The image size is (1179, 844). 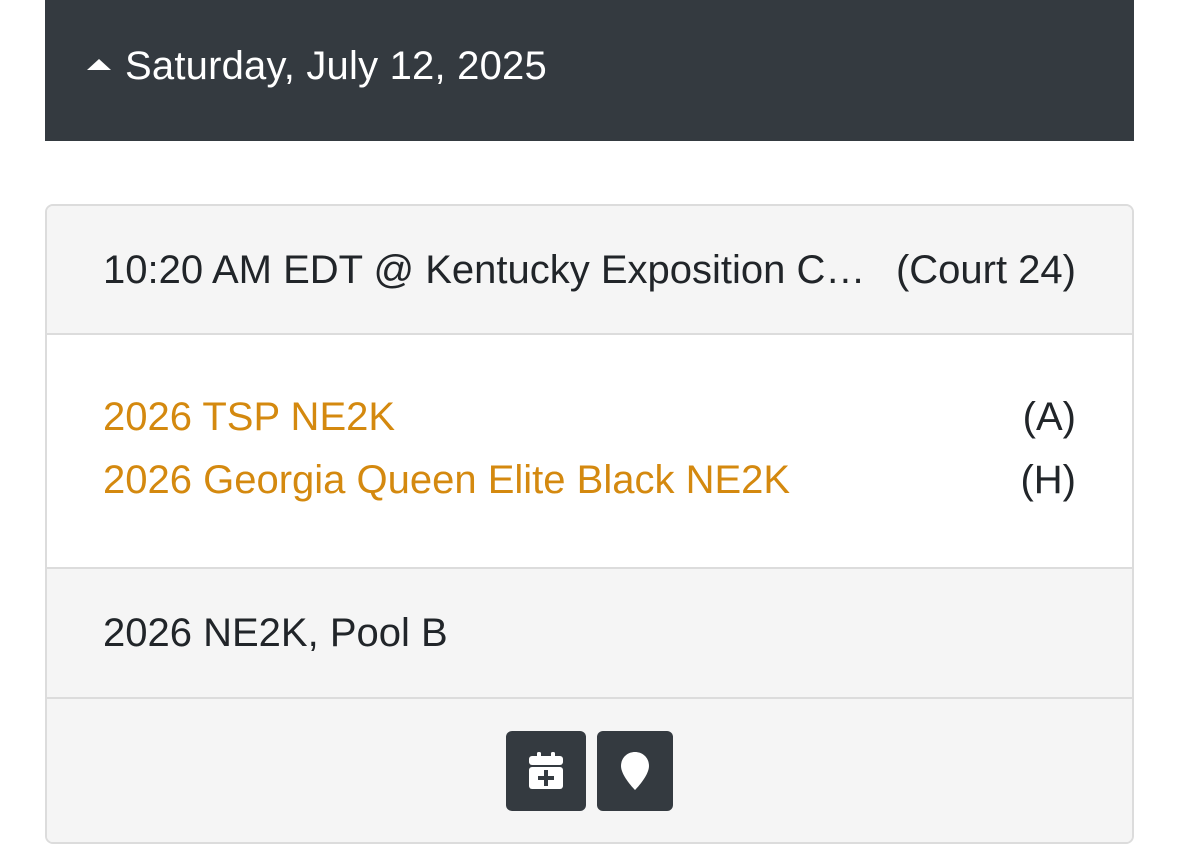 I want to click on map-pin-icon, so click(x=635, y=771).